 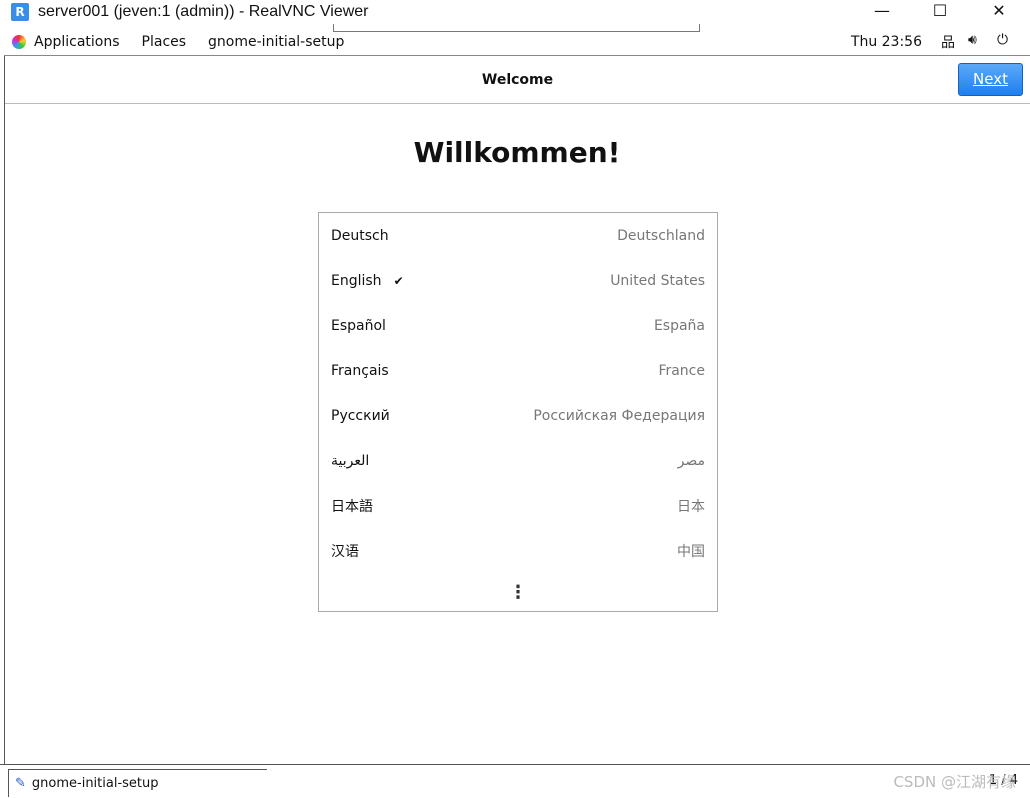 What do you see at coordinates (940, 11) in the screenshot?
I see `maximize-button: ☐` at bounding box center [940, 11].